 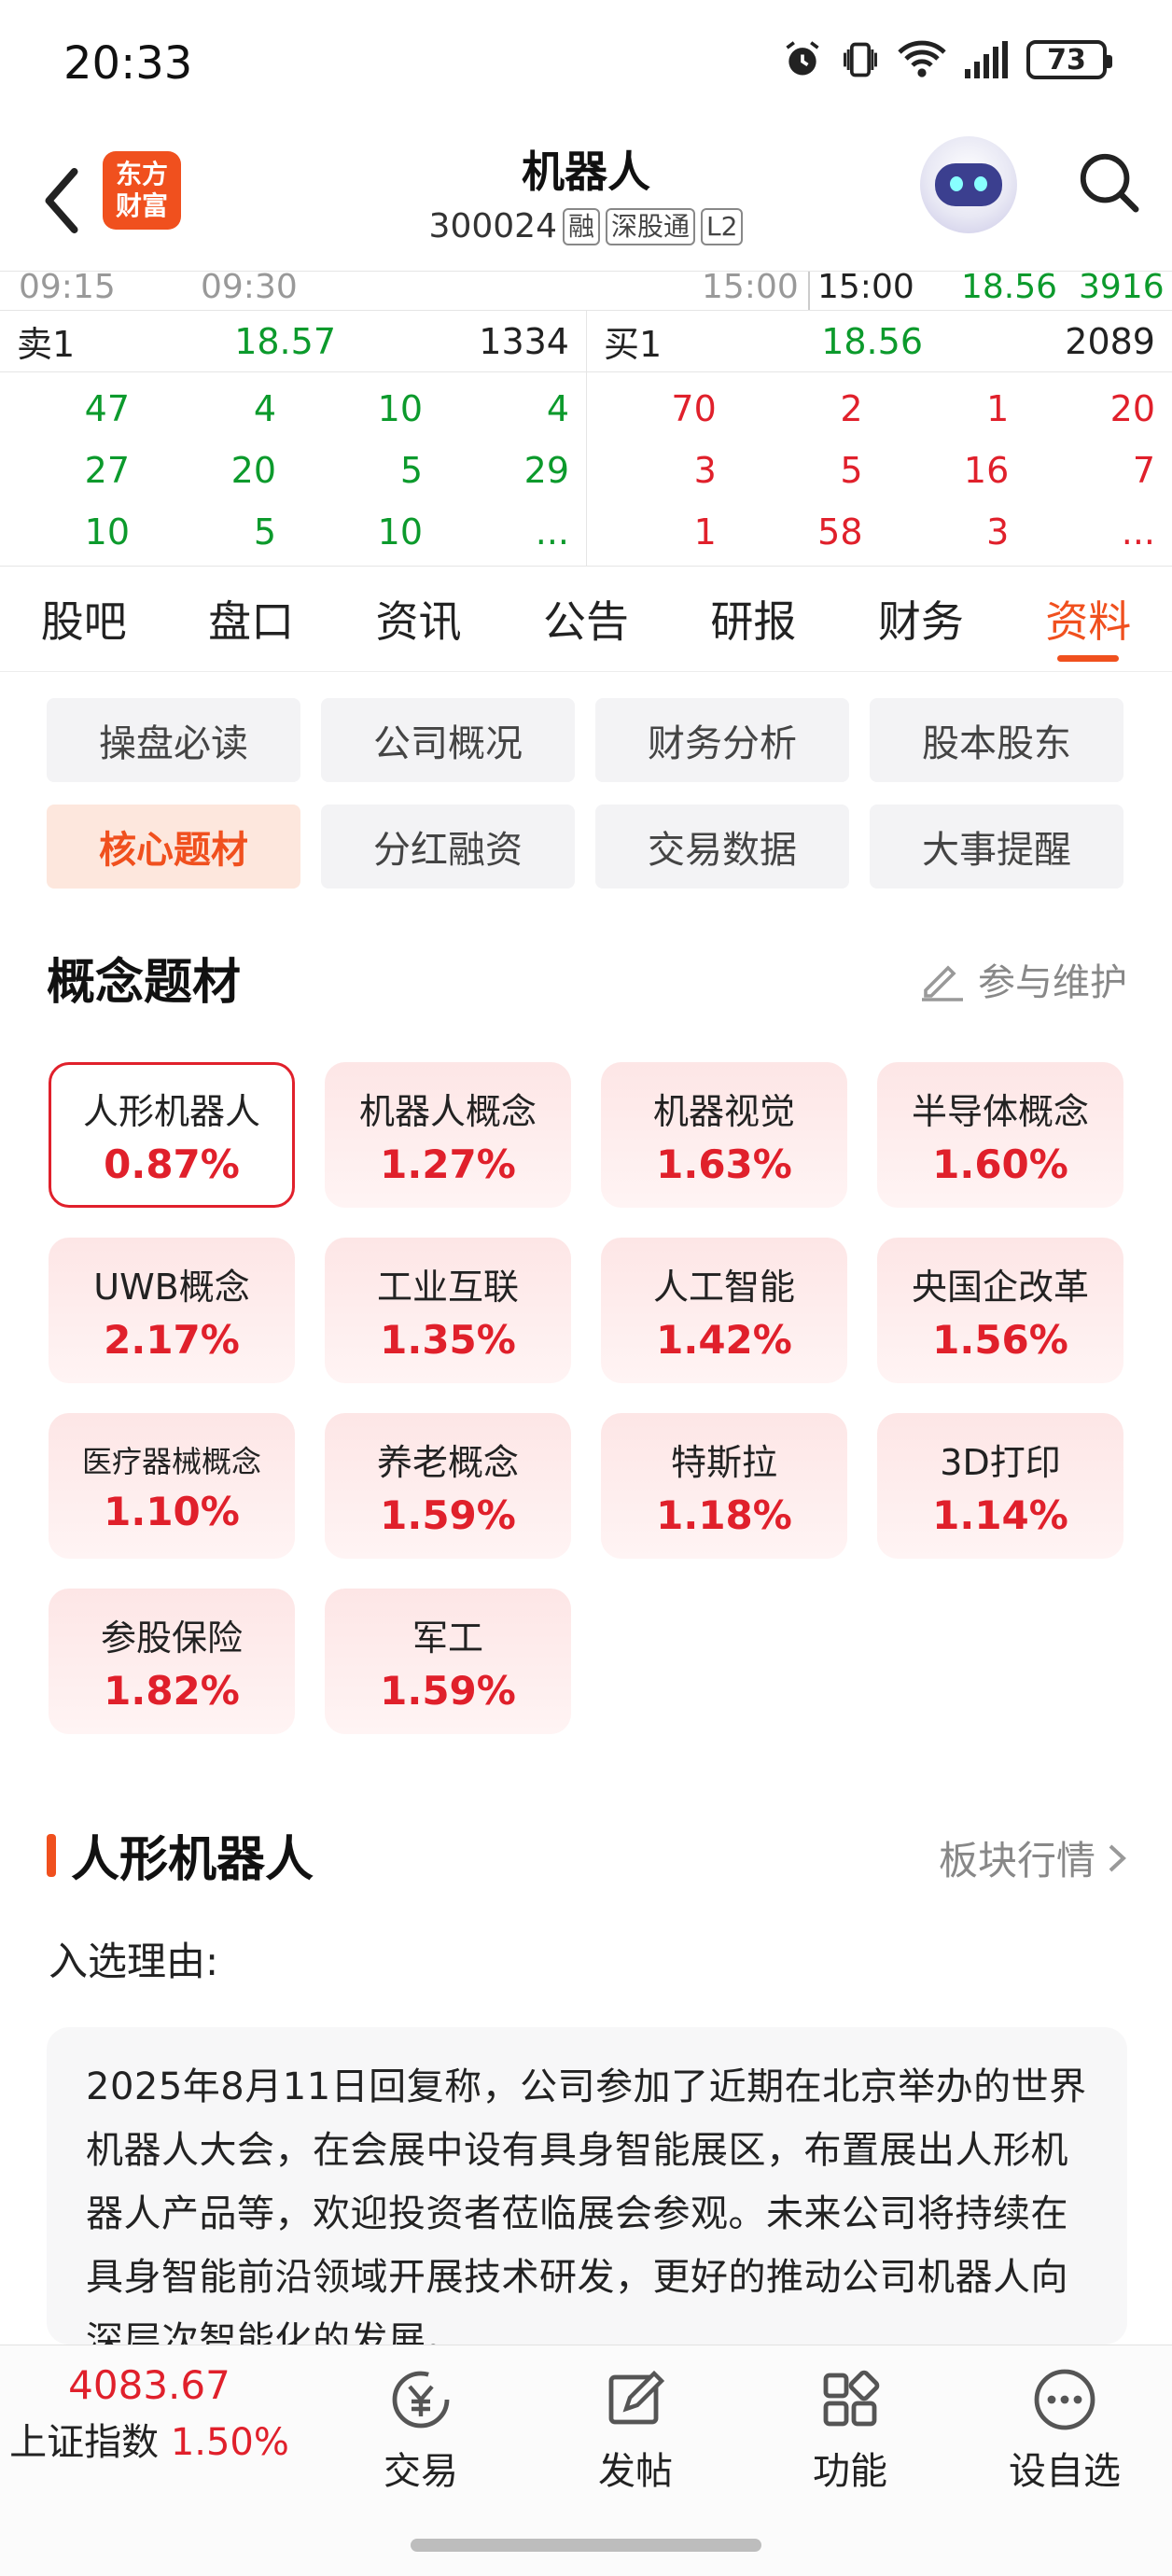 What do you see at coordinates (840, 532) in the screenshot?
I see `queue-cell: 58` at bounding box center [840, 532].